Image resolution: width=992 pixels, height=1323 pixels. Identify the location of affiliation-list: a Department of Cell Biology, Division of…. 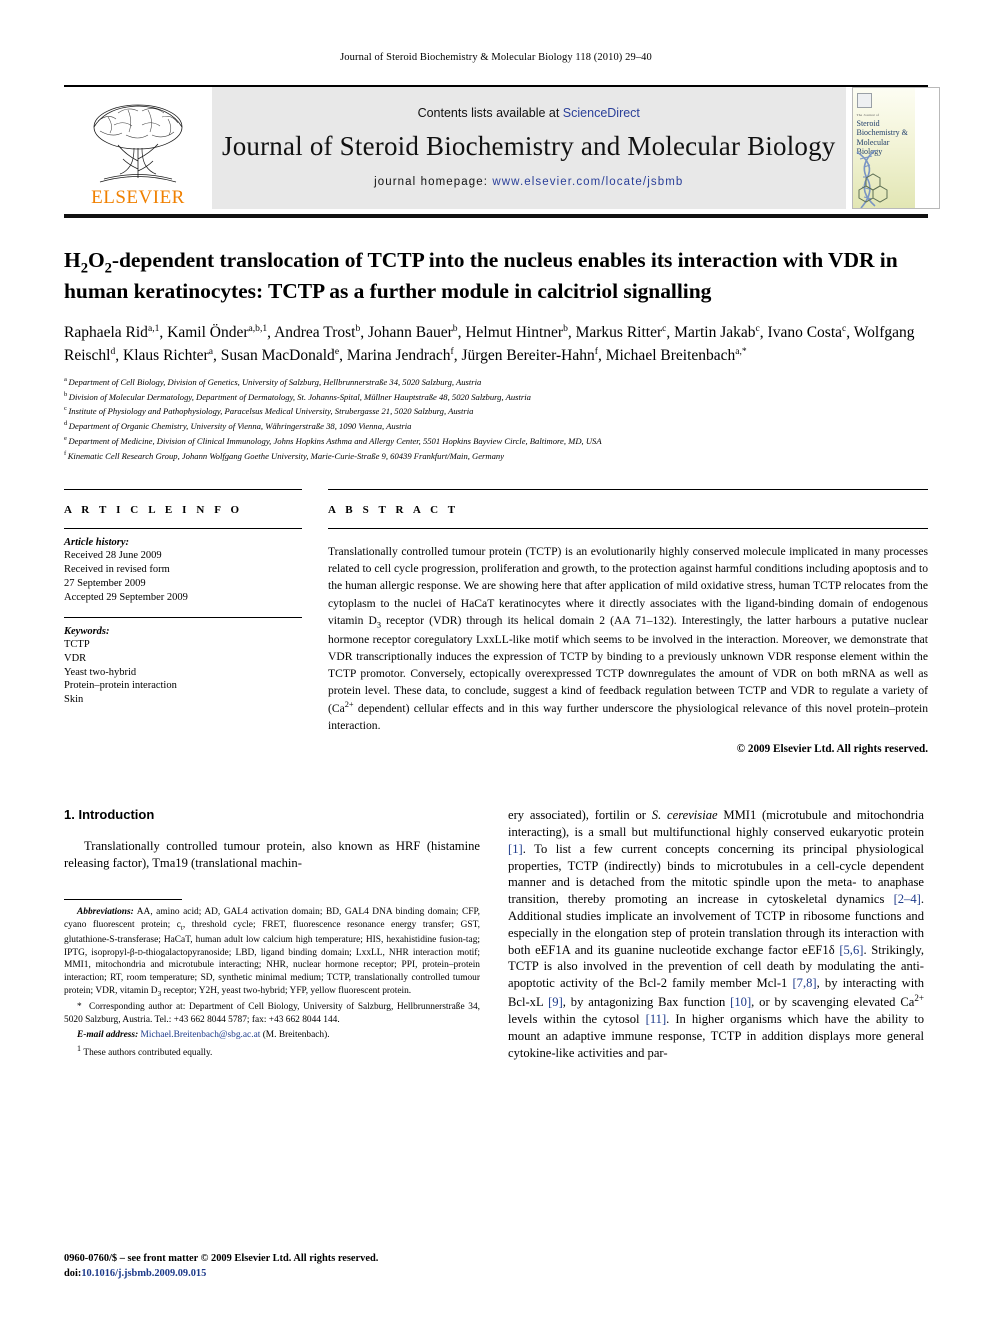
(496, 419).